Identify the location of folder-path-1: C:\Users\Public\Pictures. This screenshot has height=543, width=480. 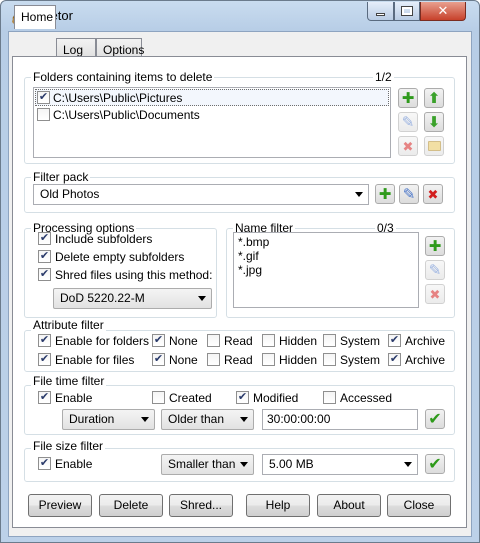
(118, 98).